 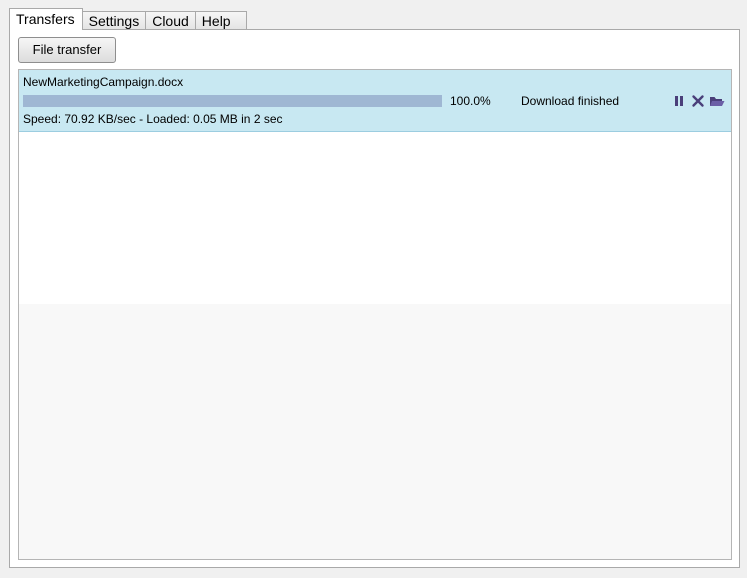 I want to click on file-transfer-button: File transfer, so click(x=67, y=50).